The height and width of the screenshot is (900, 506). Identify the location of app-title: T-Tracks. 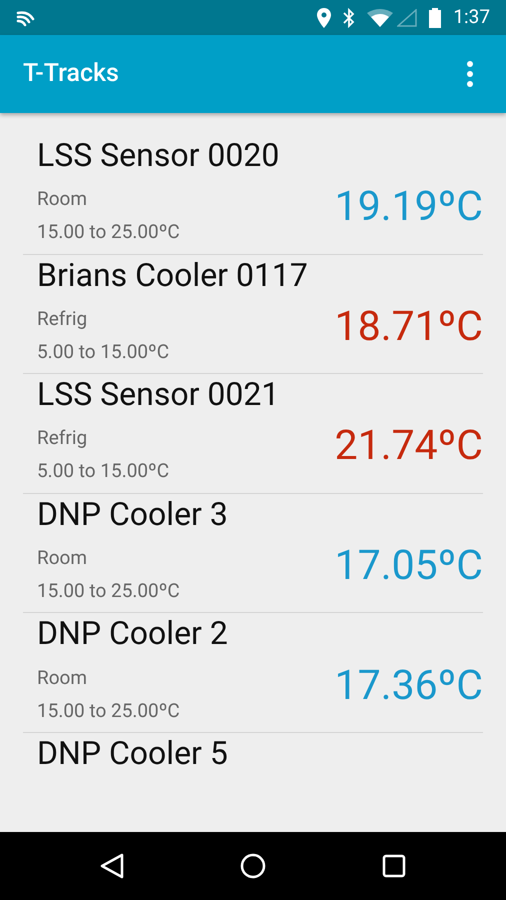
(71, 74).